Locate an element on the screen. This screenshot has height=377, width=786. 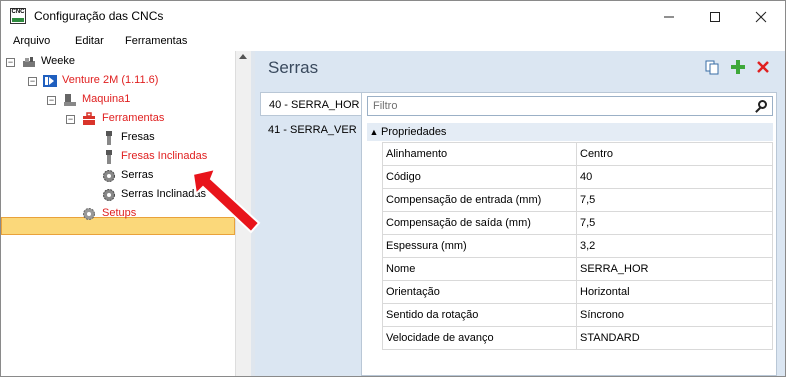
tree-item-setups: Setups is located at coordinates (119, 213).